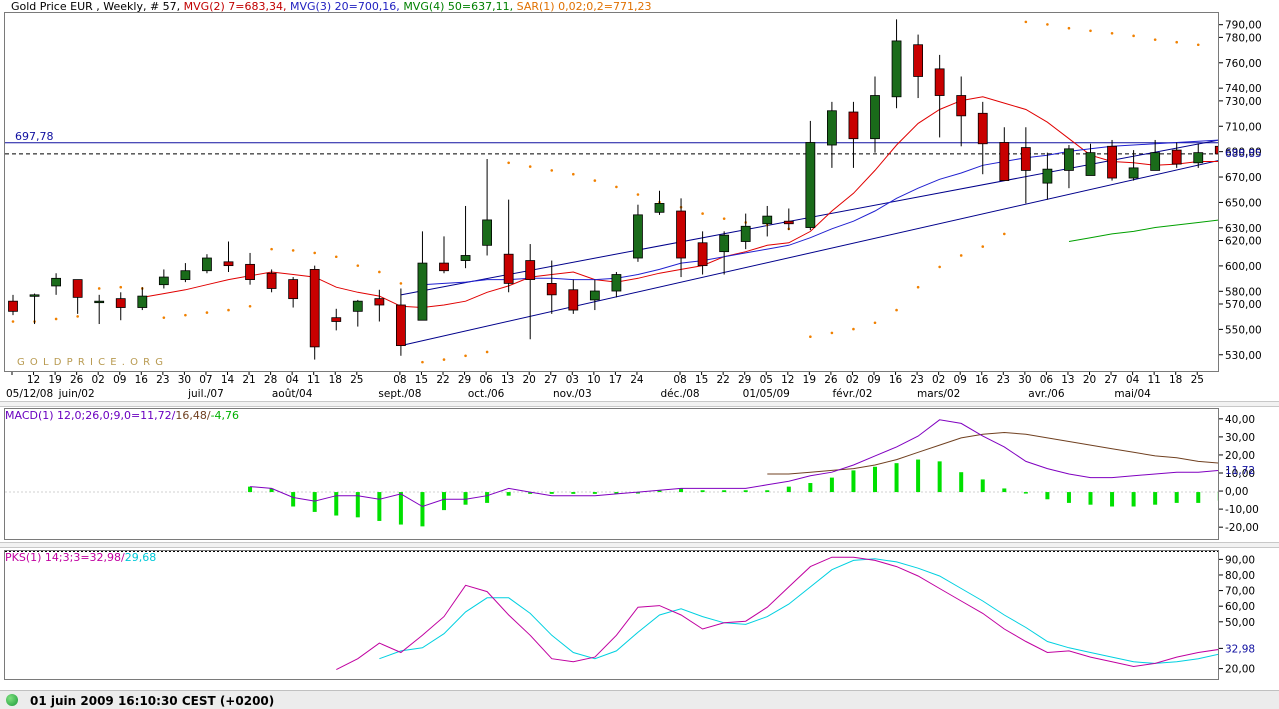 The image size is (1279, 709). Describe the element at coordinates (356, 380) in the screenshot. I see `x-tick-label: 25` at that location.